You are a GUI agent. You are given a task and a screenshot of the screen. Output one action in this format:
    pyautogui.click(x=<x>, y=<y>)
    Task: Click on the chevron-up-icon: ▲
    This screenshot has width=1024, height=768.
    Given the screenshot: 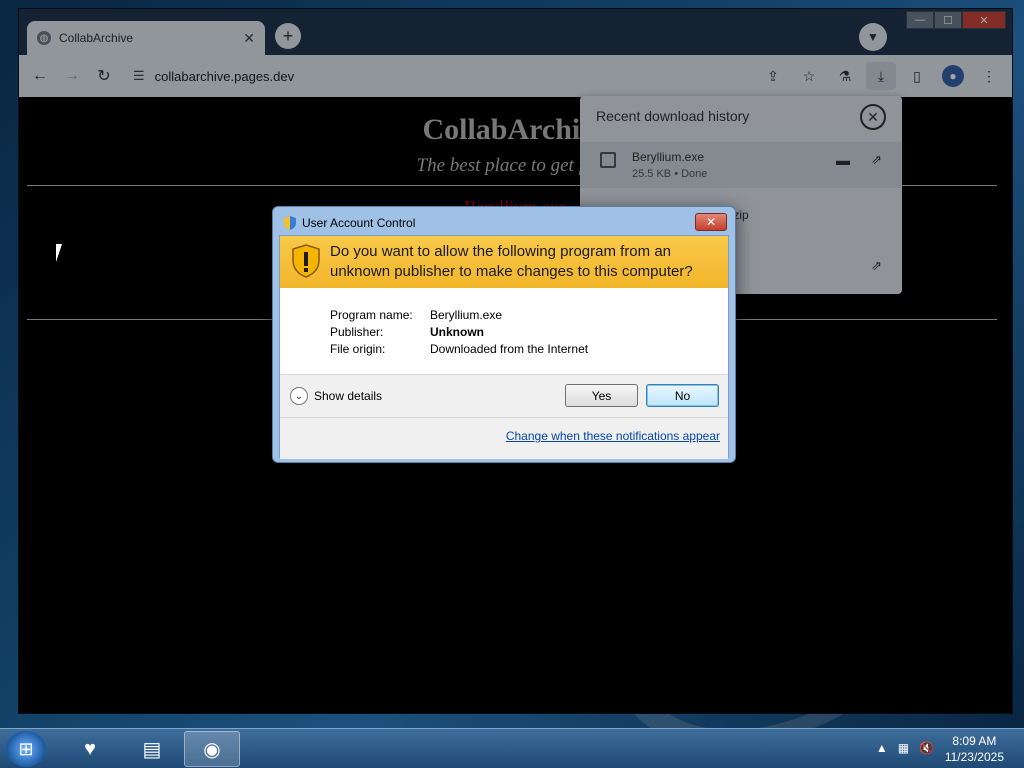 What is the action you would take?
    pyautogui.click(x=882, y=748)
    